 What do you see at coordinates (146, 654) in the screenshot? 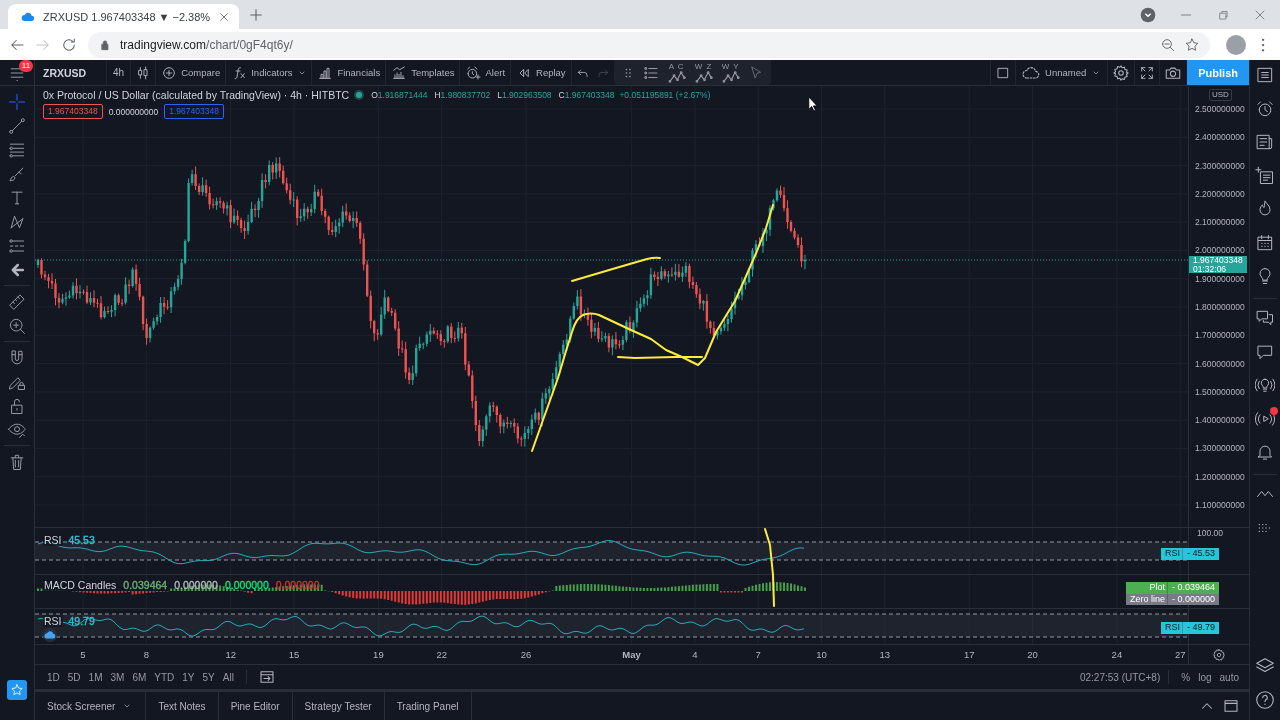
I see `date-label: 8` at bounding box center [146, 654].